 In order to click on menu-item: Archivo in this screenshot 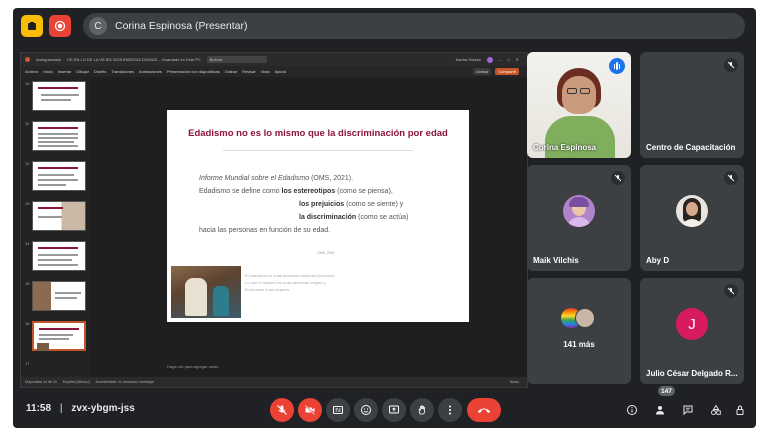, I will do `click(31, 71)`.